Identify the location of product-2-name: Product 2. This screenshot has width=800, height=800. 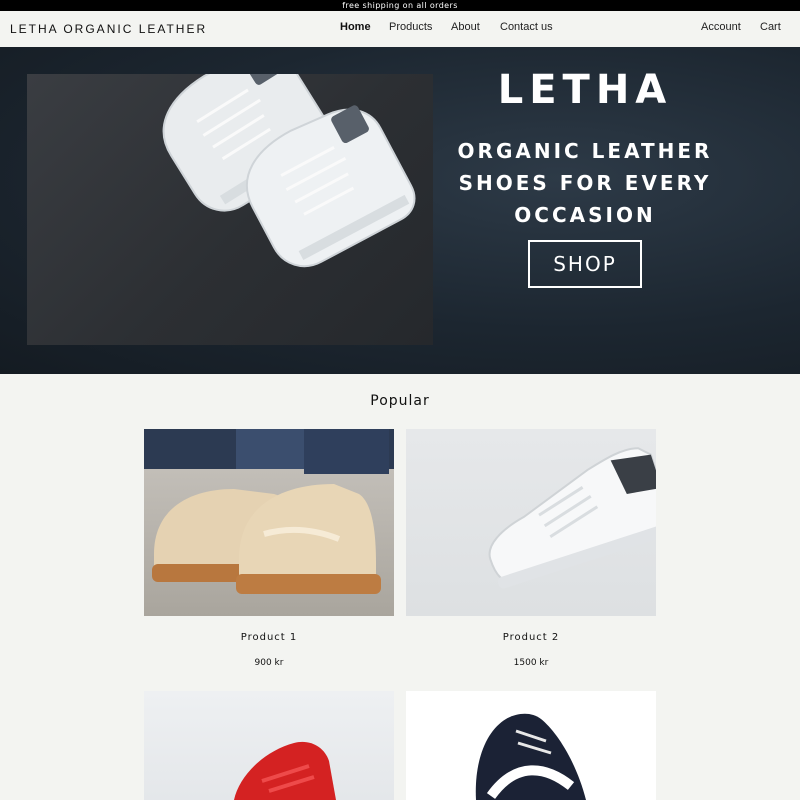
(531, 637).